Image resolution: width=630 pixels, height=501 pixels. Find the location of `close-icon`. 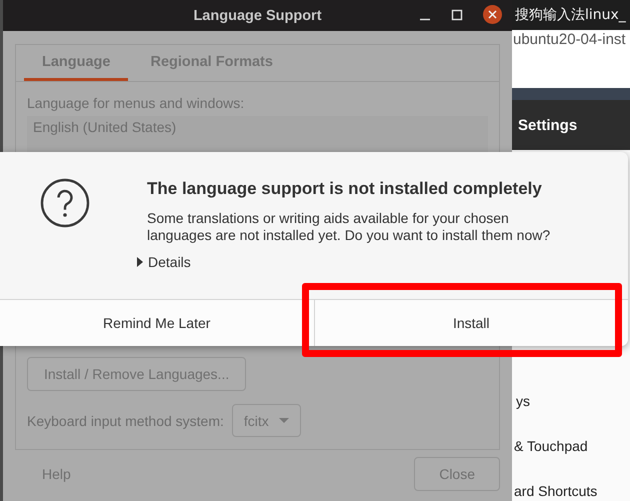

close-icon is located at coordinates (492, 14).